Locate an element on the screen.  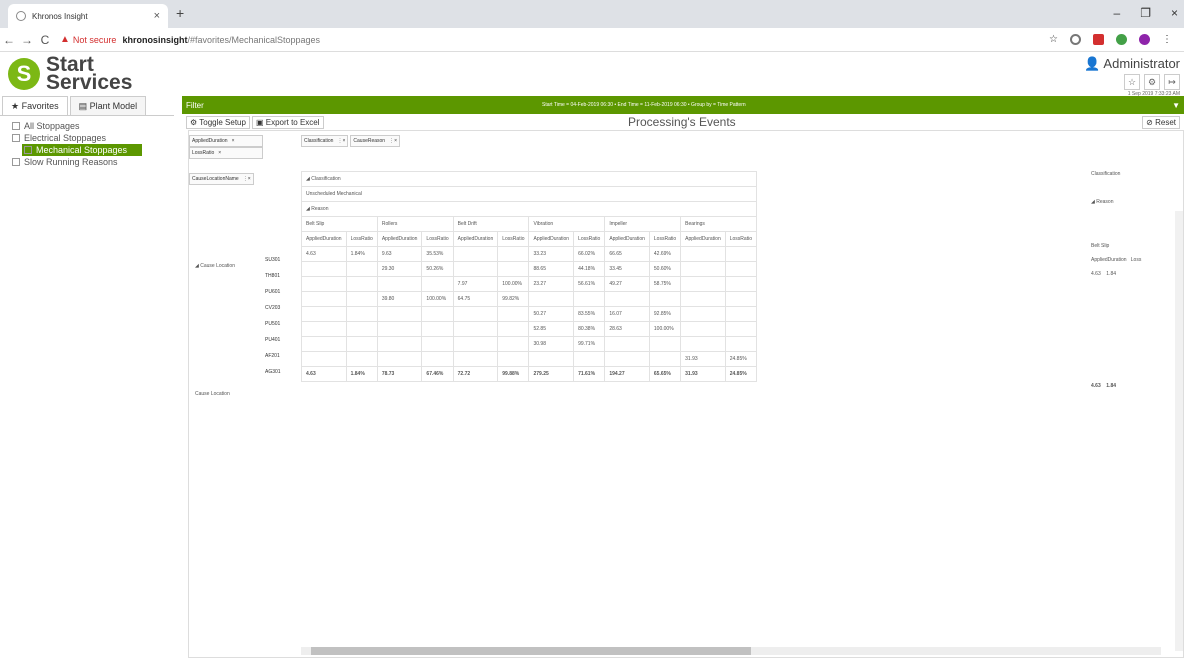
table-cell: 42.69% is located at coordinates (665, 254).